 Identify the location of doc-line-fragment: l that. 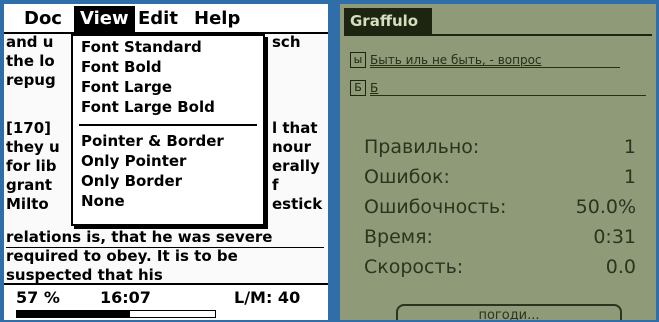
(295, 128).